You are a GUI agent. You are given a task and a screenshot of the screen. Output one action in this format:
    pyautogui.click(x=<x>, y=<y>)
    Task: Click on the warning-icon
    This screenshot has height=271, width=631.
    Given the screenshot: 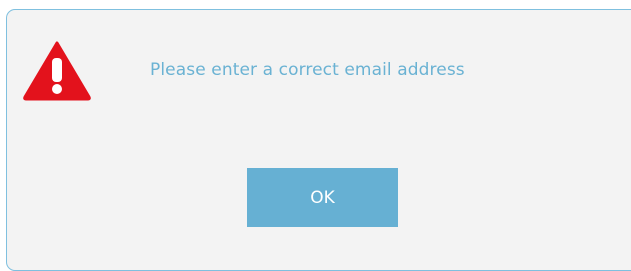 What is the action you would take?
    pyautogui.click(x=57, y=71)
    